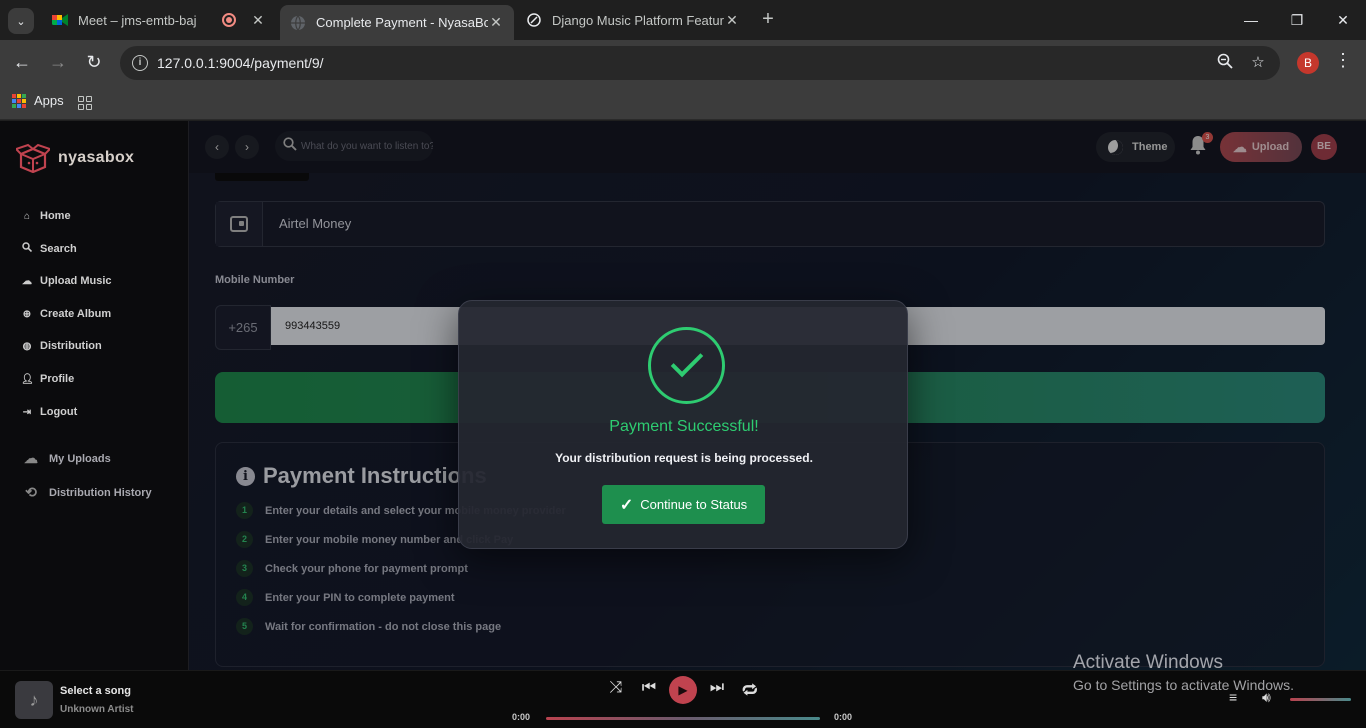  Describe the element at coordinates (683, 102) in the screenshot. I see `bookmarks-bar: Apps` at that location.